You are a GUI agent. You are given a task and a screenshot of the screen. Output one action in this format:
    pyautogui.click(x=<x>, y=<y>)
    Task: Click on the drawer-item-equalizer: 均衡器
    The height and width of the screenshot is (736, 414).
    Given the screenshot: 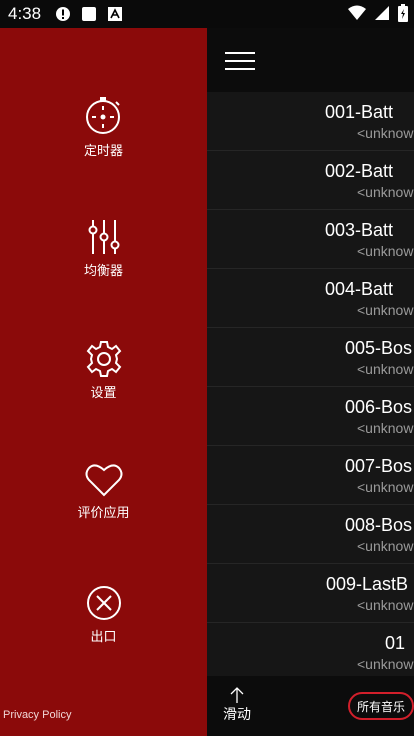 What is the action you would take?
    pyautogui.click(x=103, y=248)
    